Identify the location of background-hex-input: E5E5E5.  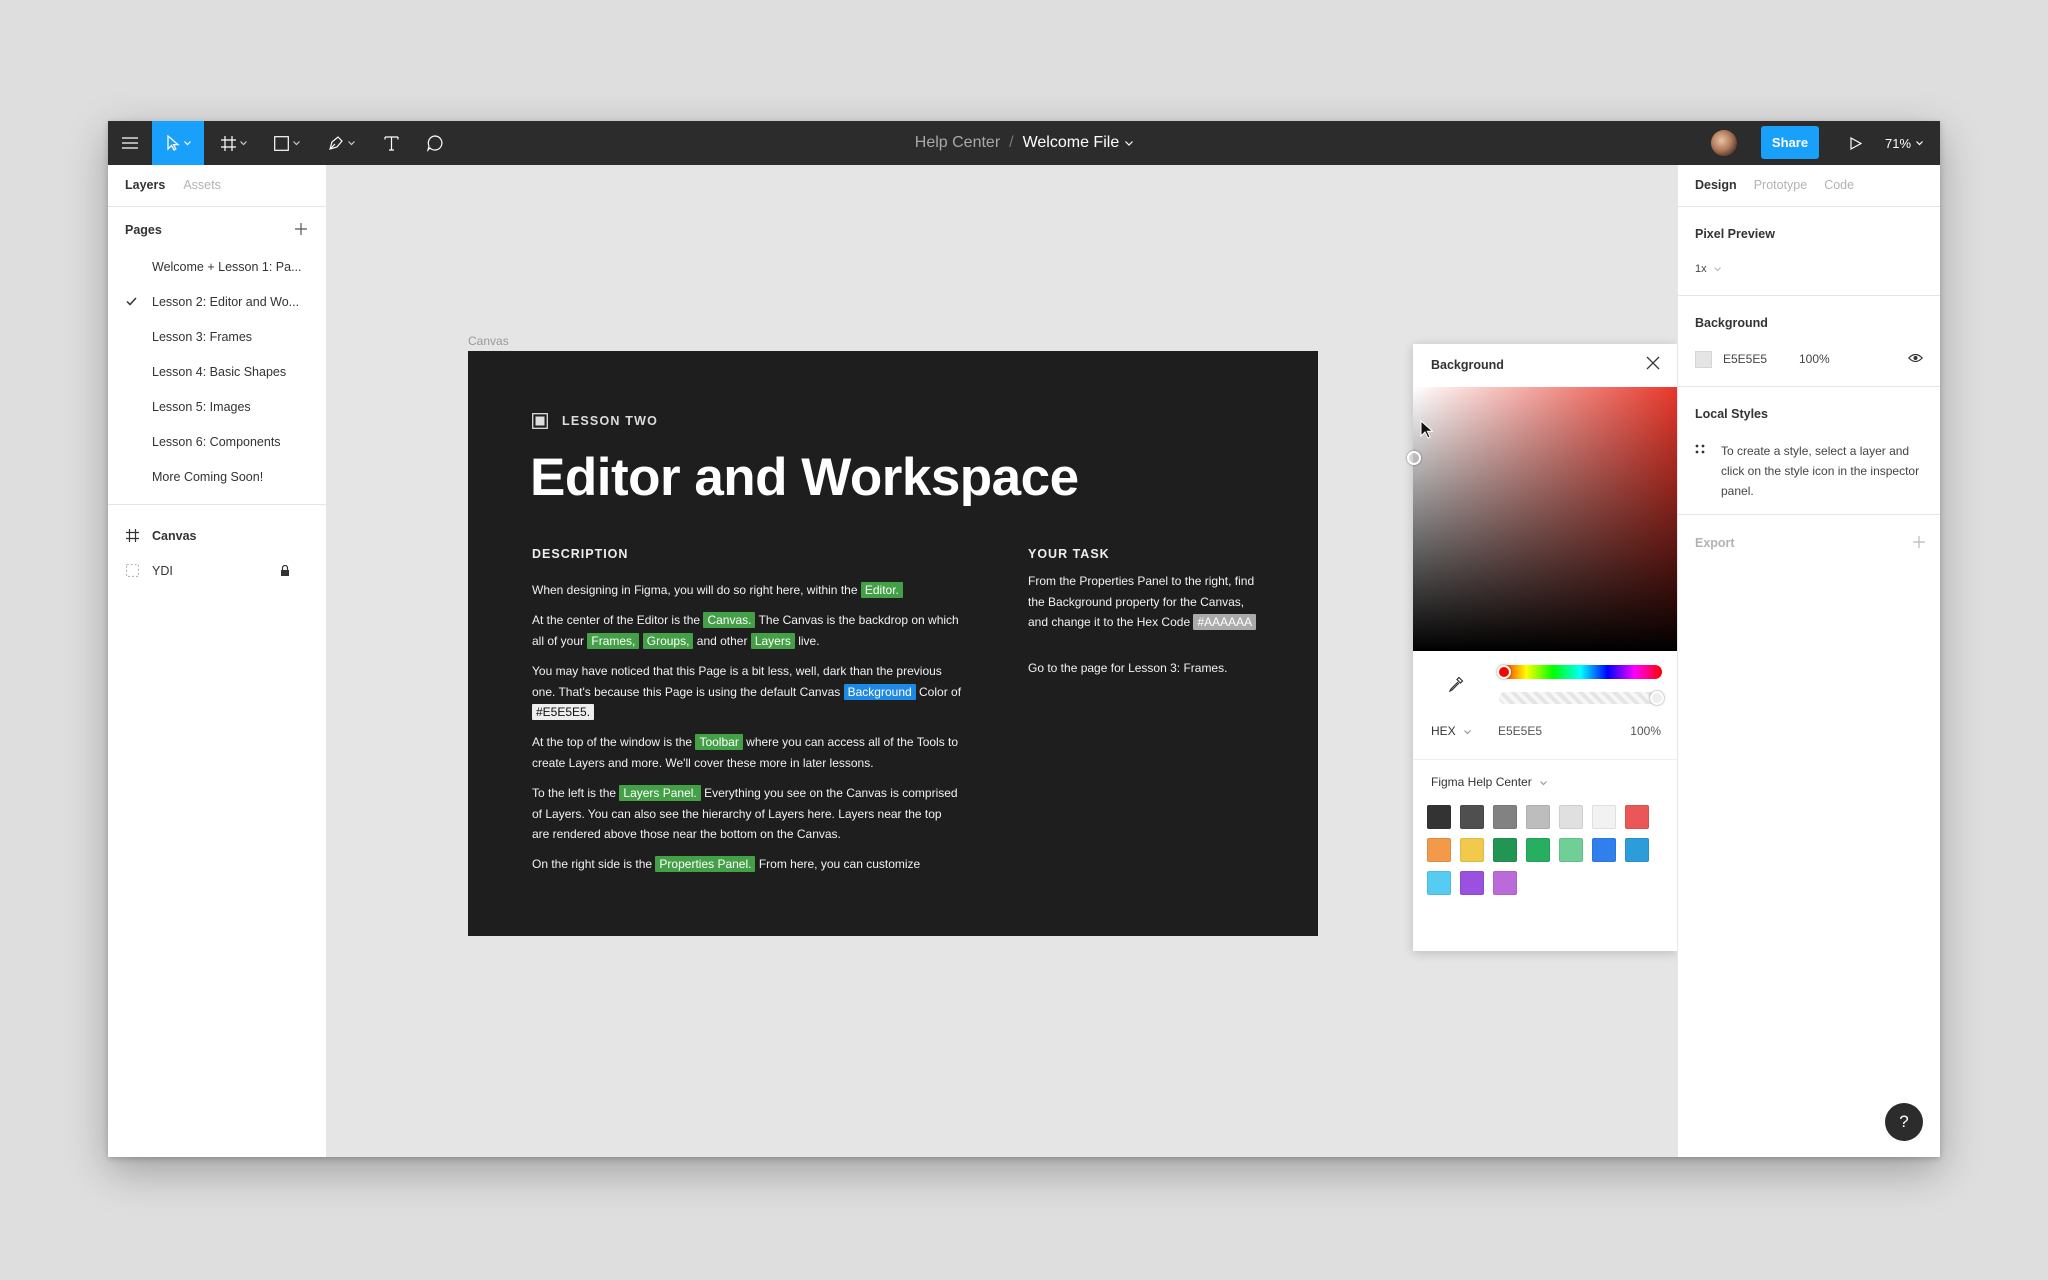
(1745, 359).